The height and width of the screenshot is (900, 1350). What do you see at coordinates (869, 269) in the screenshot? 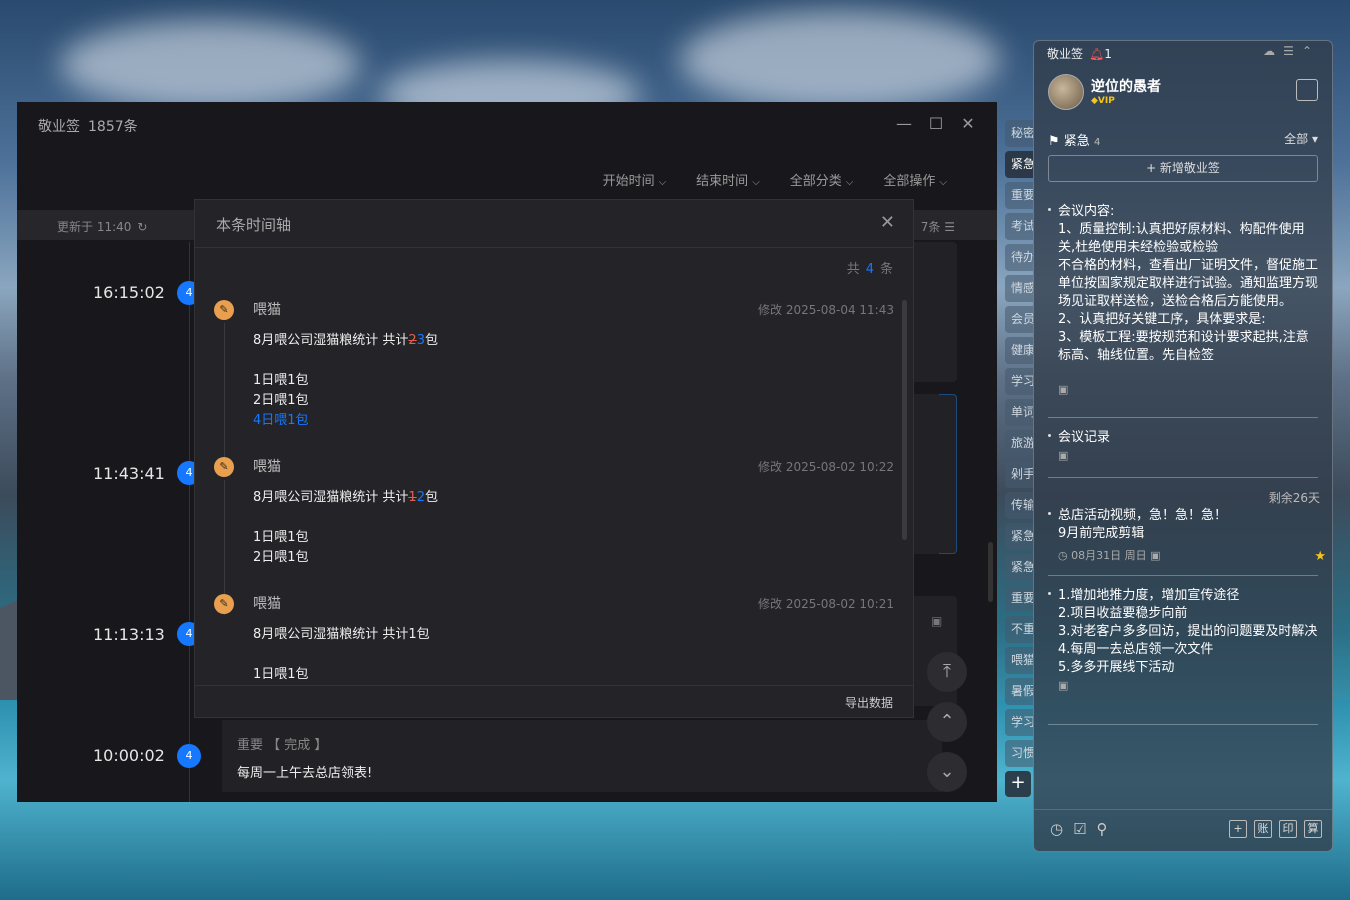
I see `record-count: 共4条` at bounding box center [869, 269].